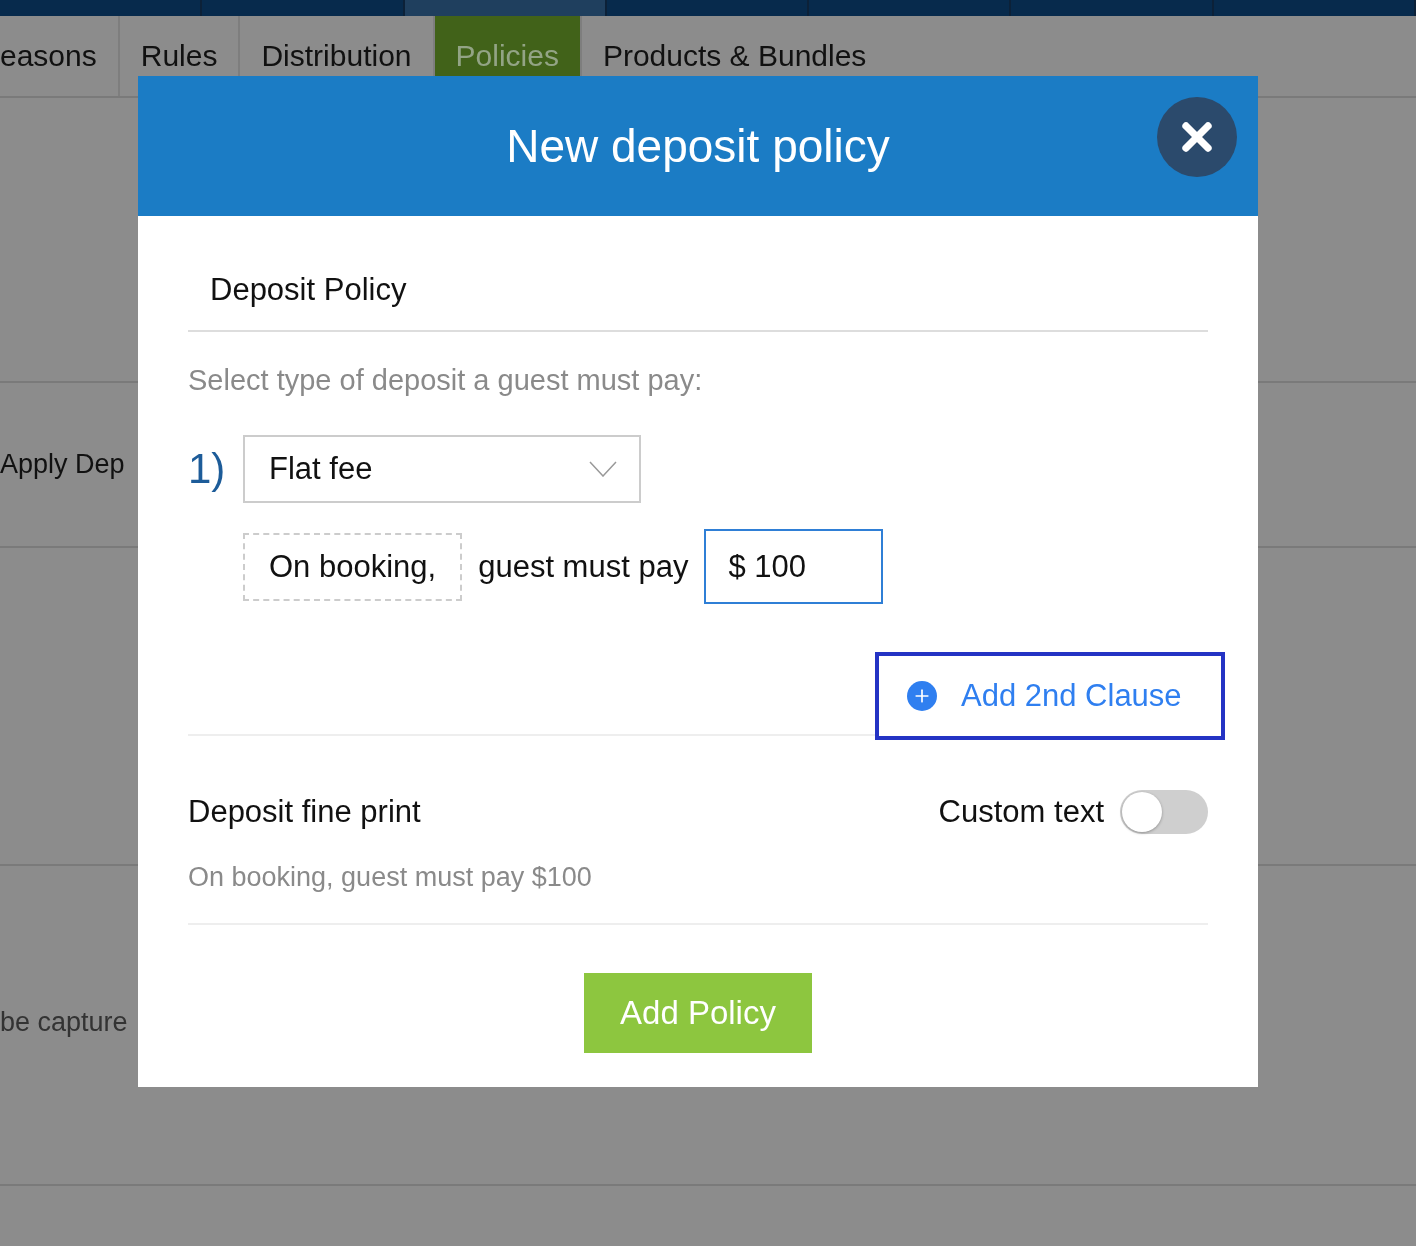 This screenshot has height=1246, width=1416. I want to click on clause-text: guest must pay, so click(583, 566).